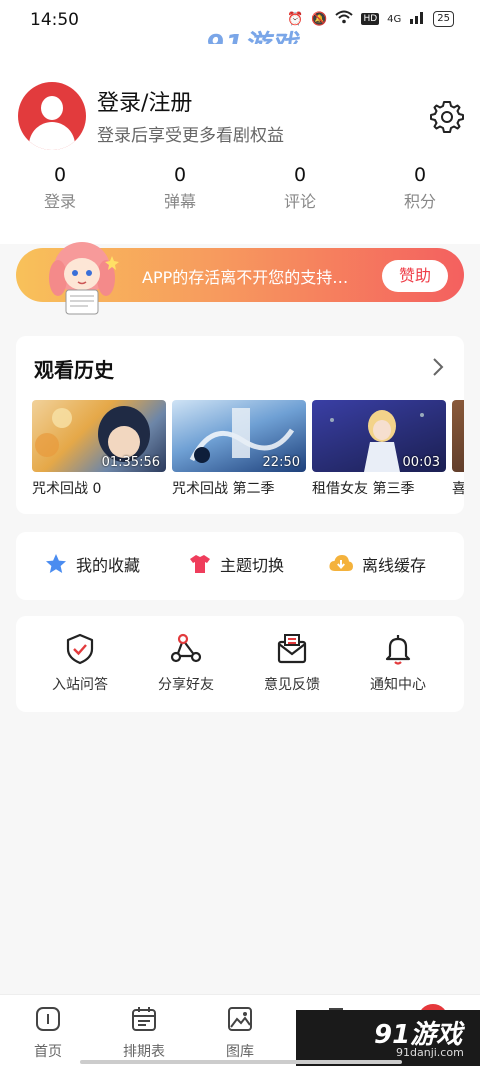 This screenshot has width=480, height=1067. I want to click on stat-points: 0 积分, so click(420, 192).